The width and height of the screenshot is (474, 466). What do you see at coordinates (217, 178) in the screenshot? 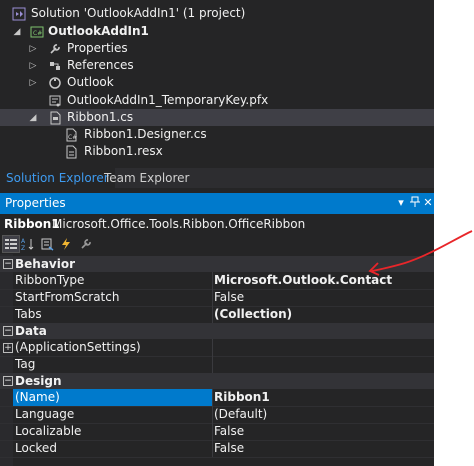
I see `explorer-tab-strip: Solution Explorer Team Explorer` at bounding box center [217, 178].